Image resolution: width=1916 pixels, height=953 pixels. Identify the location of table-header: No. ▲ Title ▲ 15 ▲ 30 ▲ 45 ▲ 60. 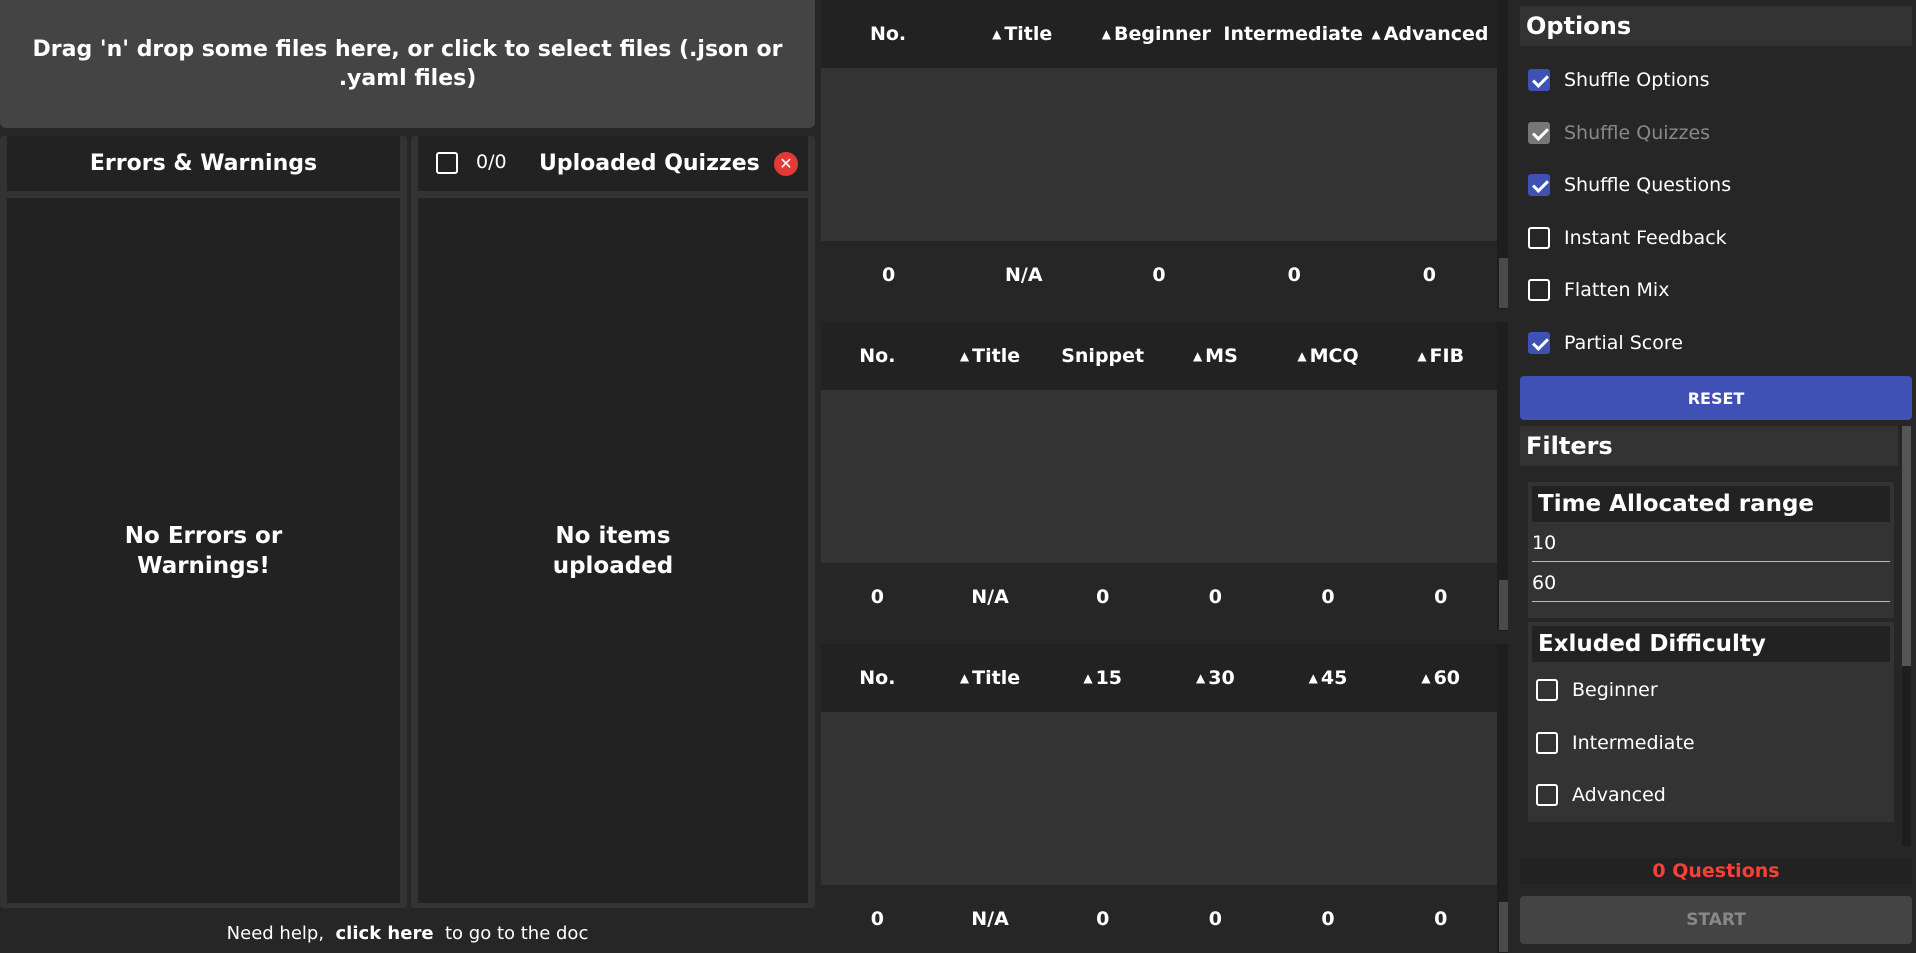
(1159, 678).